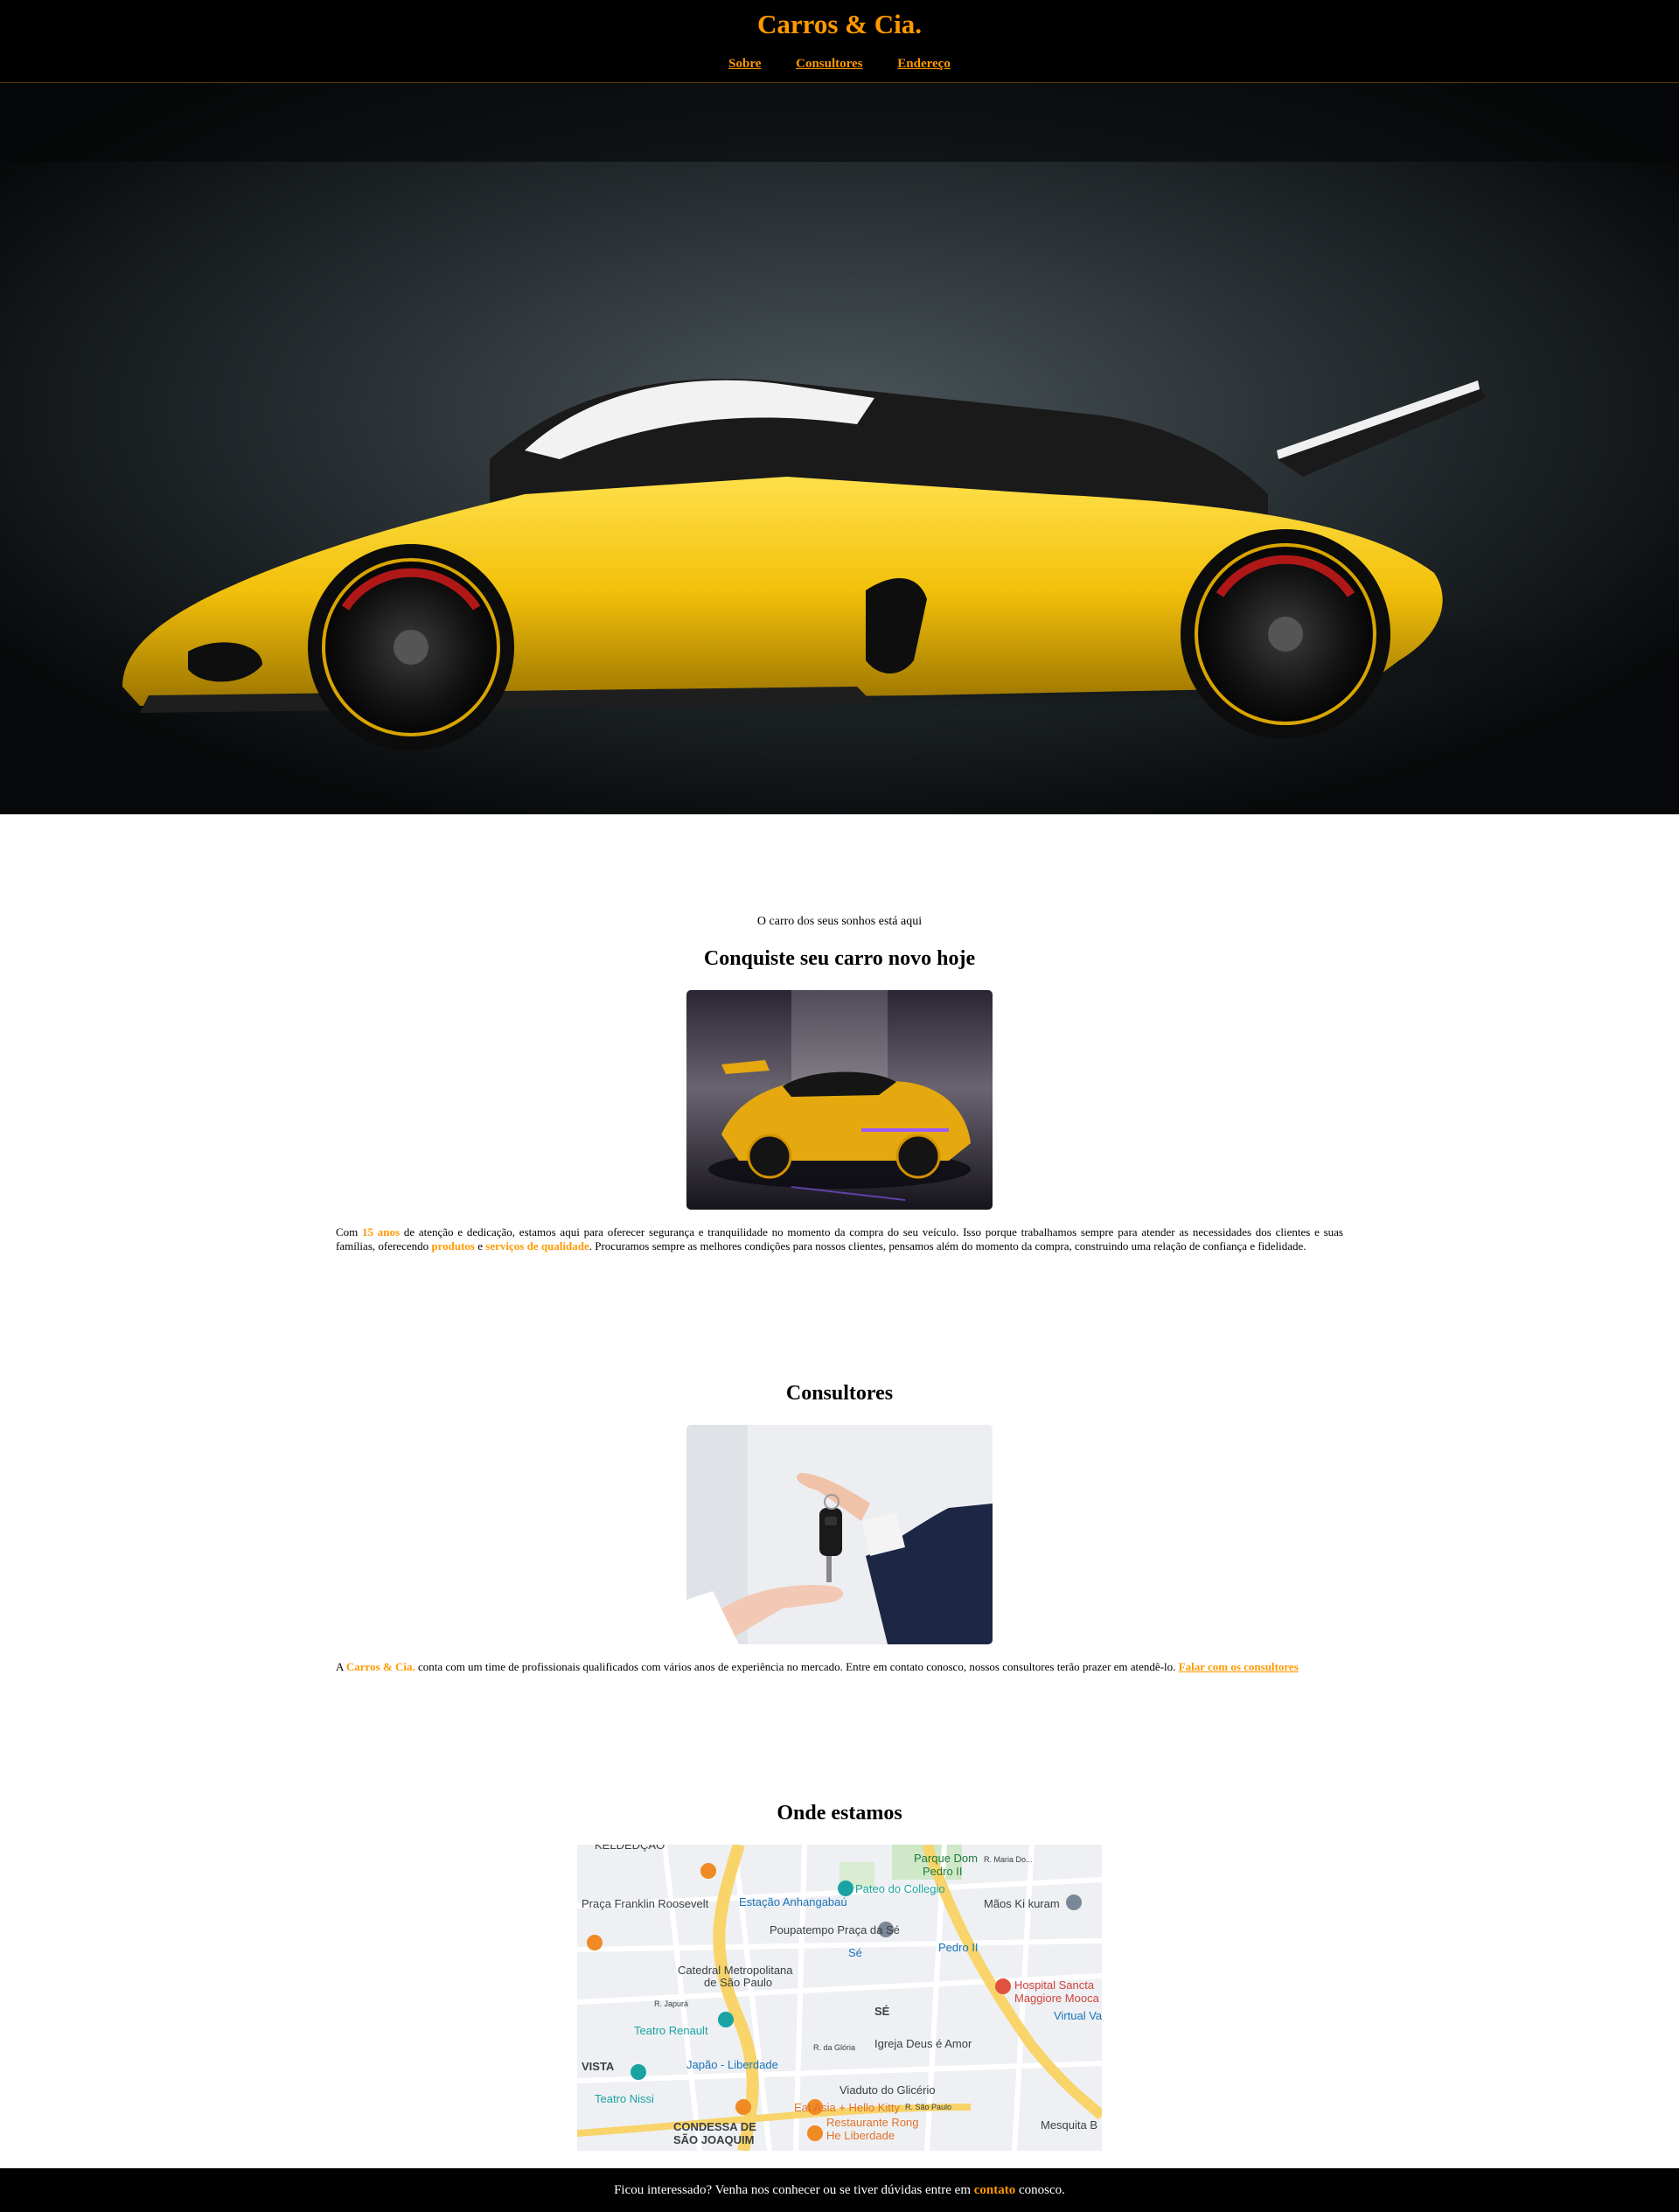 The image size is (1679, 2212). Describe the element at coordinates (793, 1902) in the screenshot. I see `map-label-estacao: Estação Anhangabaú` at that location.